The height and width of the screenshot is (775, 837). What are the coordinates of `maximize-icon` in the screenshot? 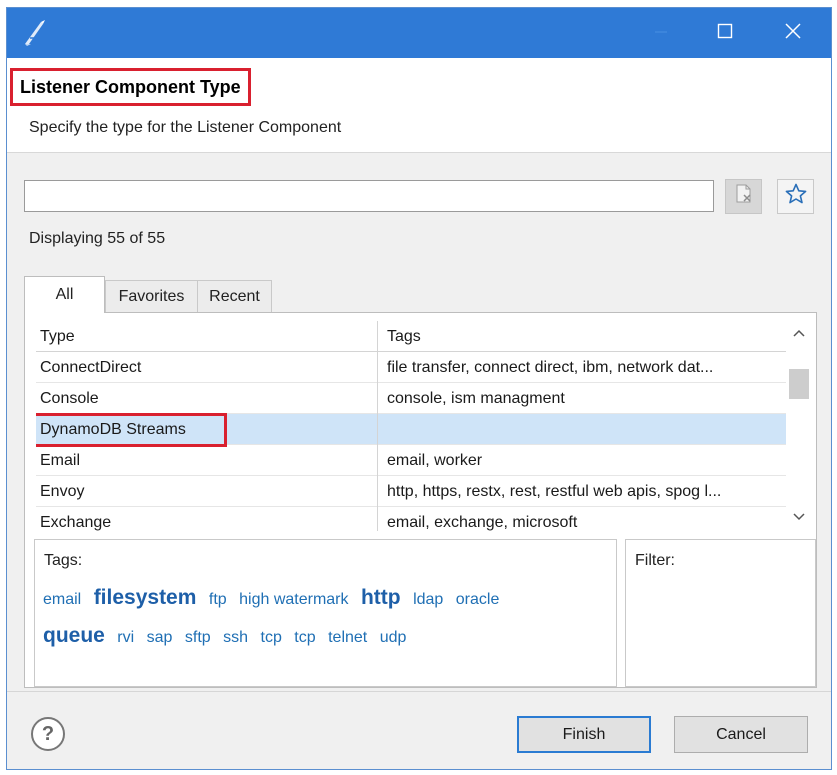 It's located at (725, 33).